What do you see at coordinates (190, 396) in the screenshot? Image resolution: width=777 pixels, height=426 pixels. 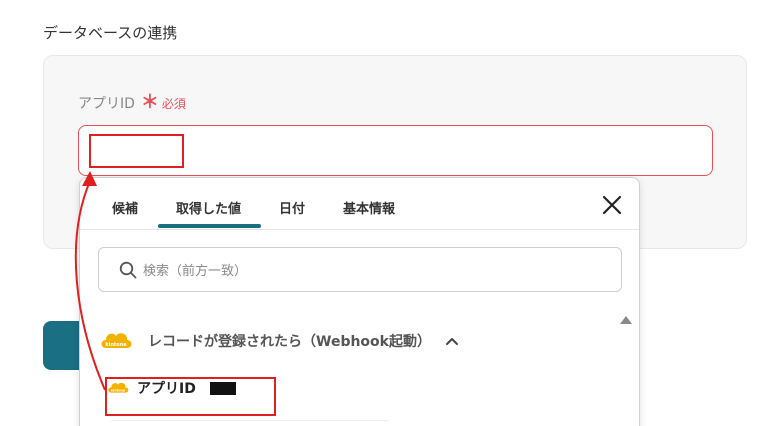 I see `highlight-box-item` at bounding box center [190, 396].